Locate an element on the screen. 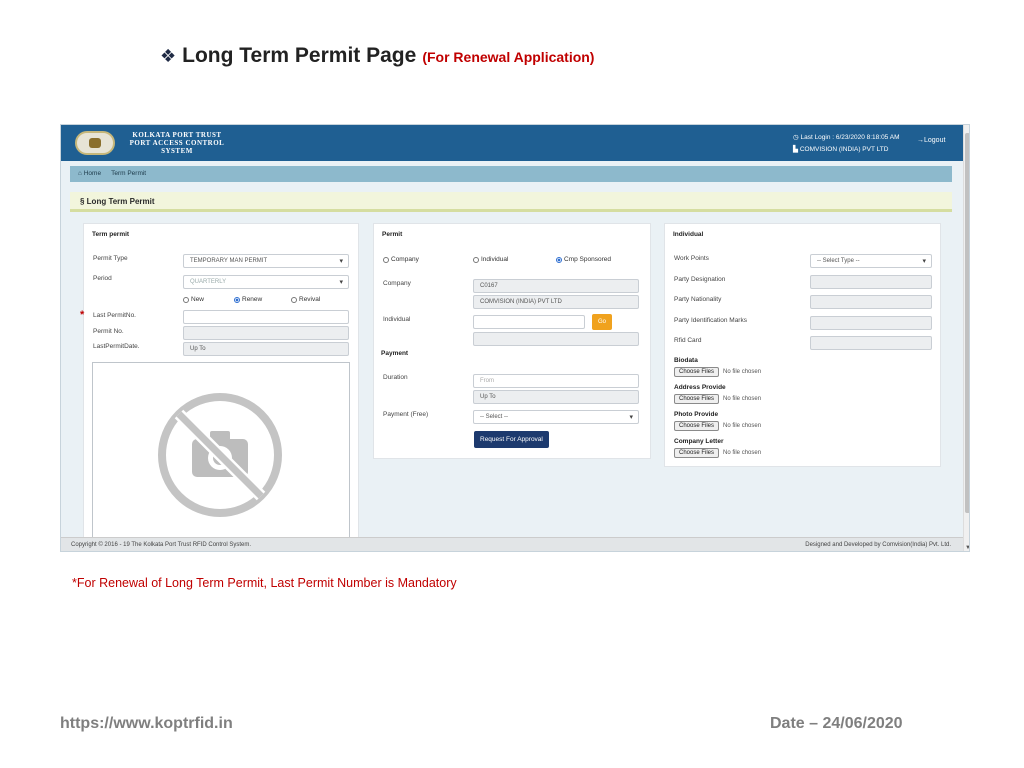  last-permit-date-label: LastPermitDate. is located at coordinates (116, 346).